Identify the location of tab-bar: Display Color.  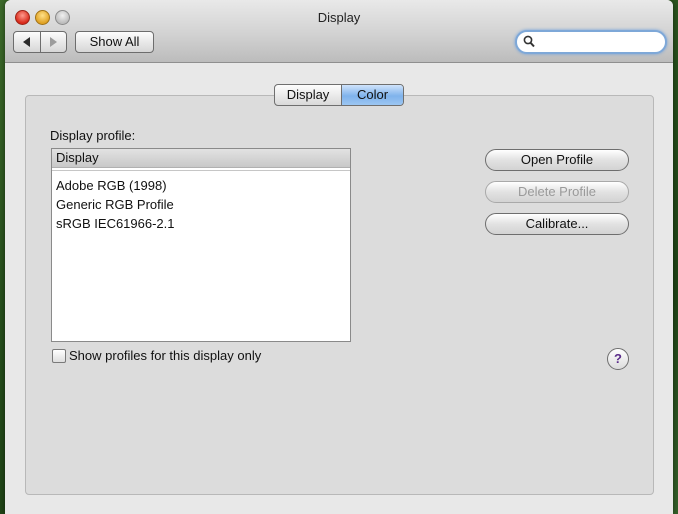
(339, 95).